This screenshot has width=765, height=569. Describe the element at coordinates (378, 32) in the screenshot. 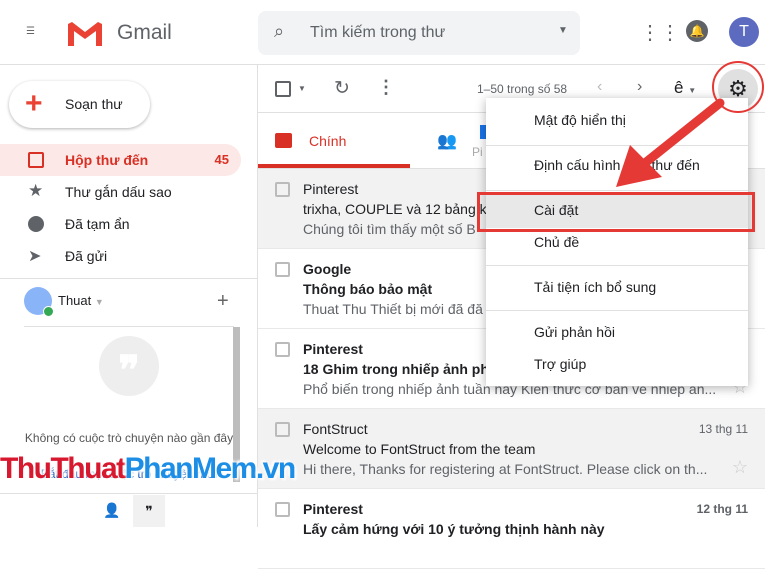

I see `search-placeholder: Tìm kiếm trong thư` at that location.